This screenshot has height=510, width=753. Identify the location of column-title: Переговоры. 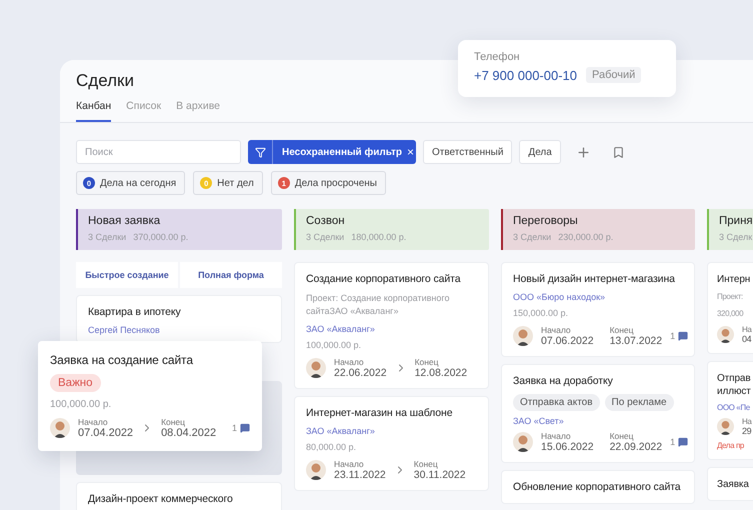
(546, 221).